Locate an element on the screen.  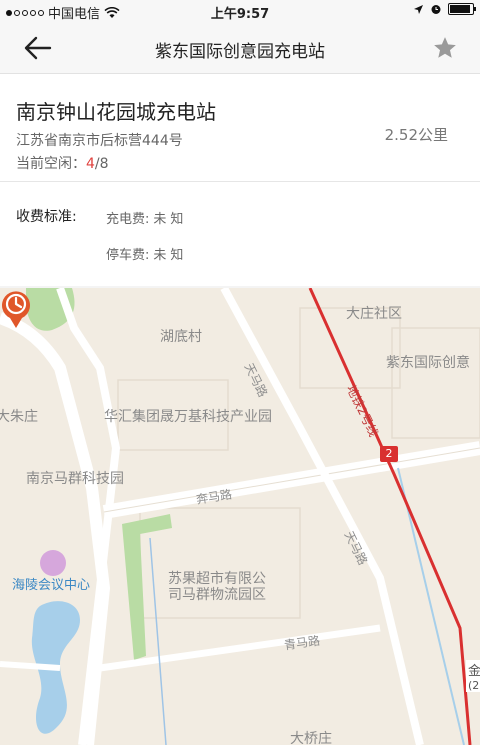
alarm-icon is located at coordinates (436, 9).